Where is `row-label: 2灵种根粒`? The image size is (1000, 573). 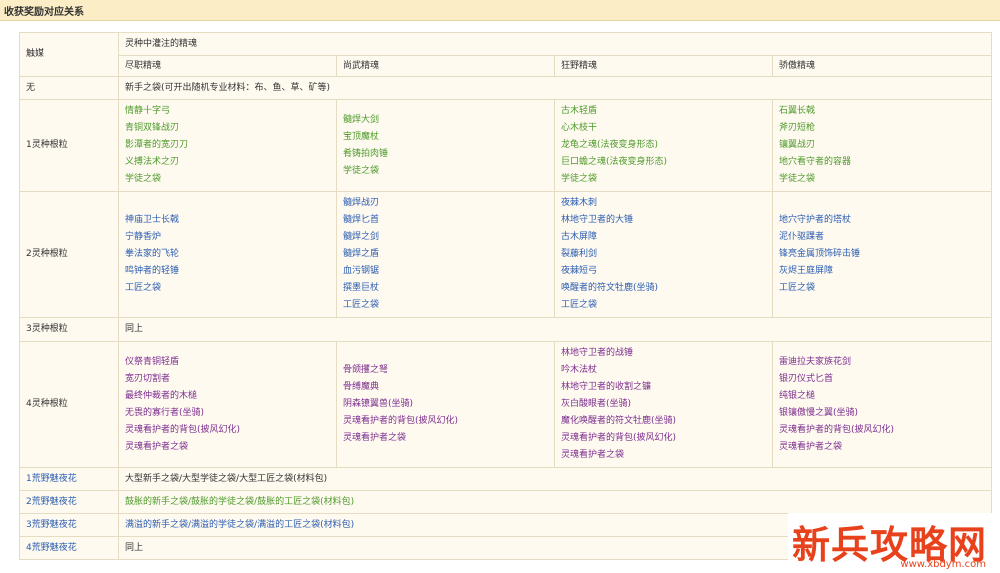 row-label: 2灵种根粒 is located at coordinates (69, 254).